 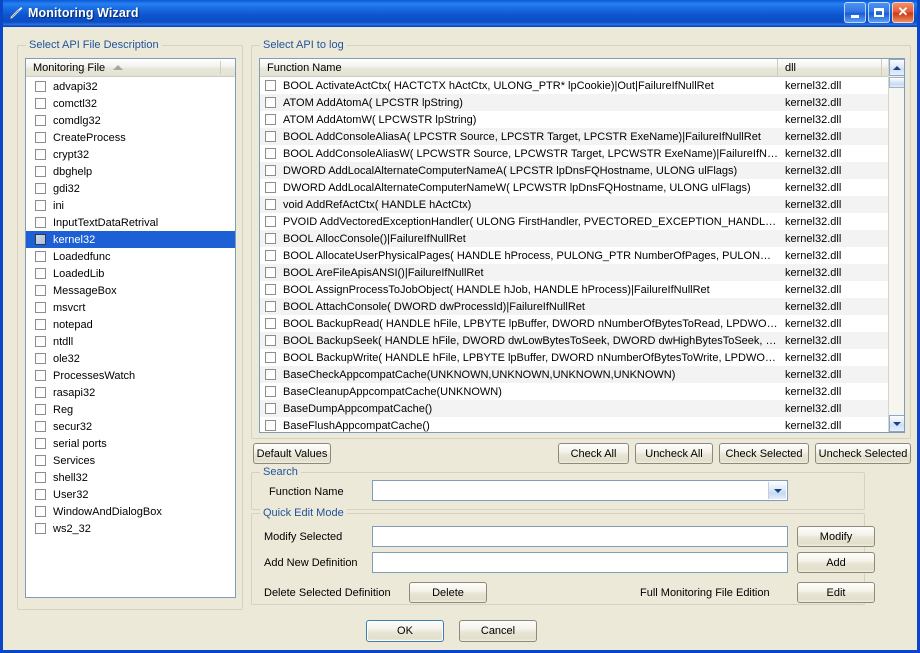 What do you see at coordinates (405, 631) in the screenshot?
I see `ok-button: OK` at bounding box center [405, 631].